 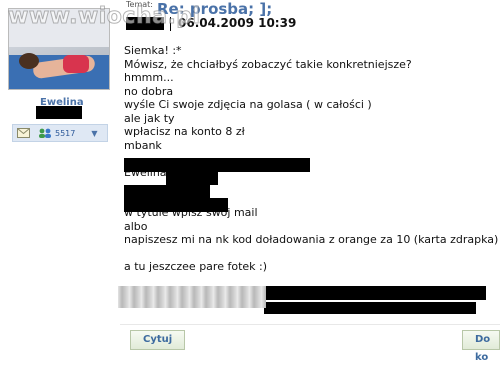 I want to click on post-count: 5517, so click(x=65, y=133).